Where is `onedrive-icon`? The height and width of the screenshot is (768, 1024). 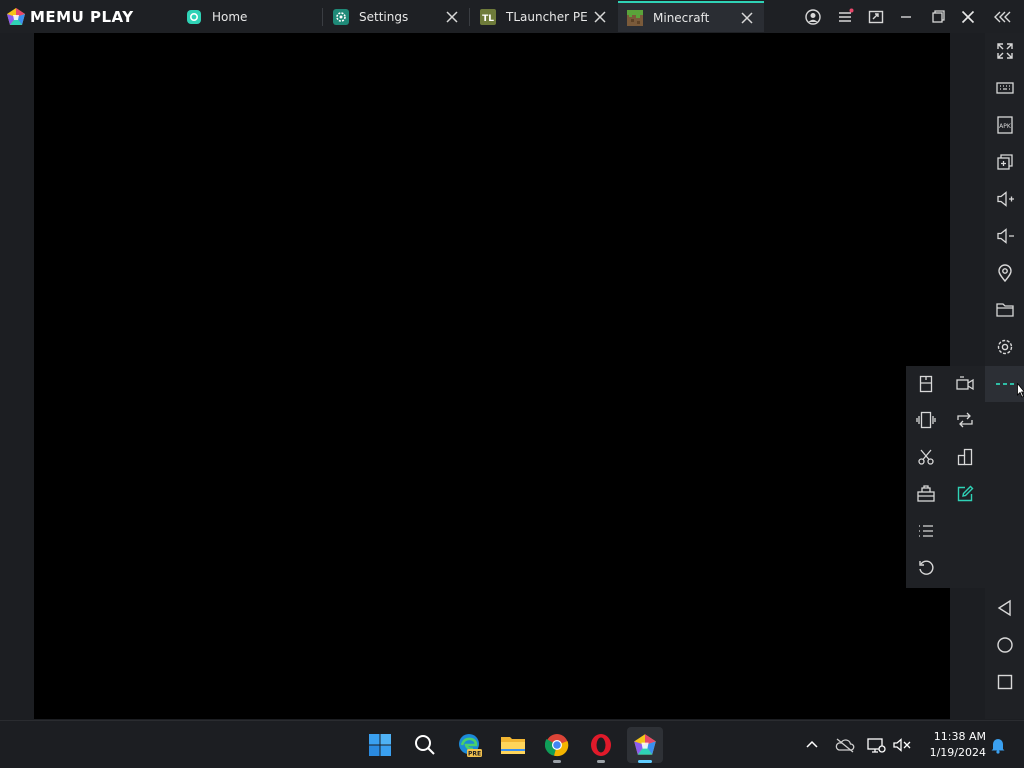 onedrive-icon is located at coordinates (845, 745).